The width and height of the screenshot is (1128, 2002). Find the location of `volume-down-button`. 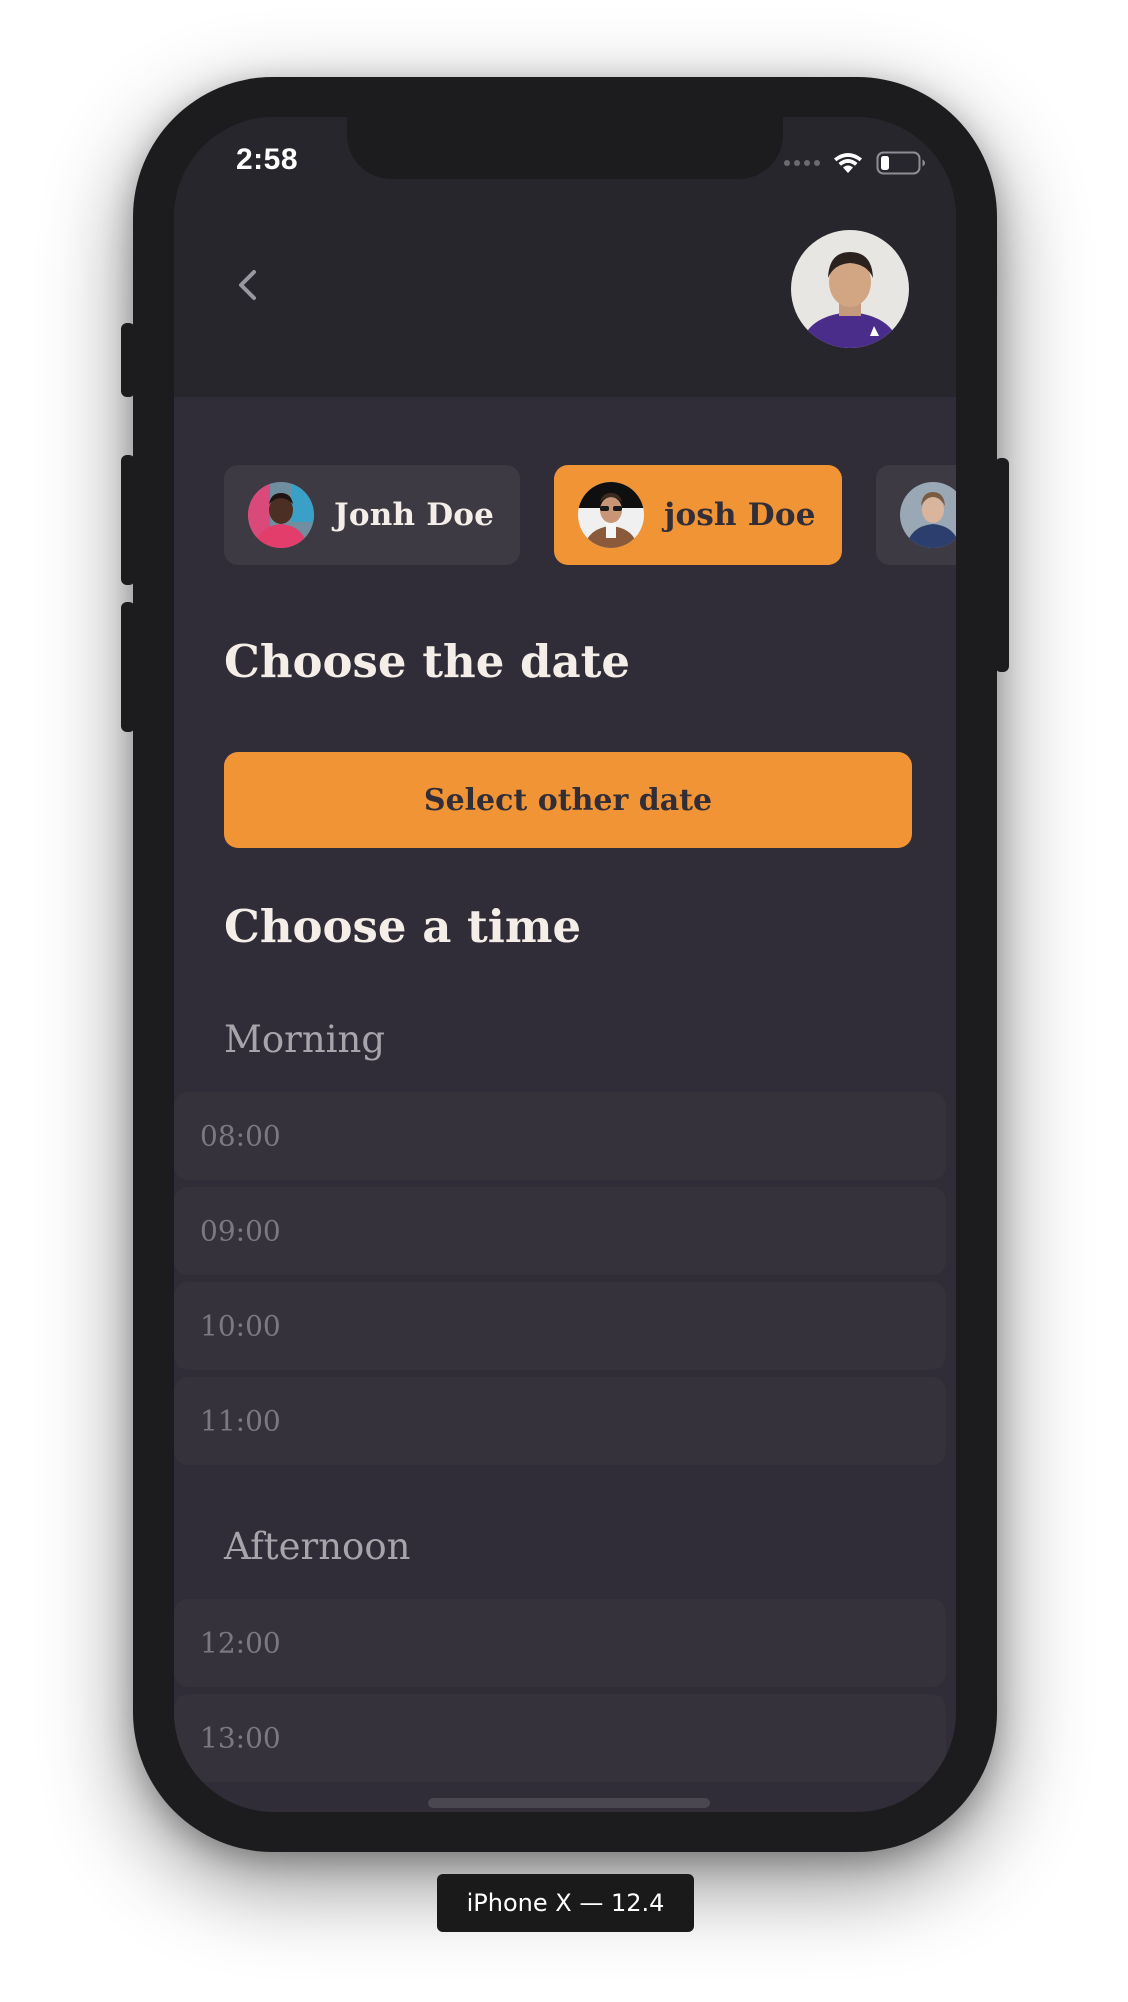

volume-down-button is located at coordinates (128, 667).